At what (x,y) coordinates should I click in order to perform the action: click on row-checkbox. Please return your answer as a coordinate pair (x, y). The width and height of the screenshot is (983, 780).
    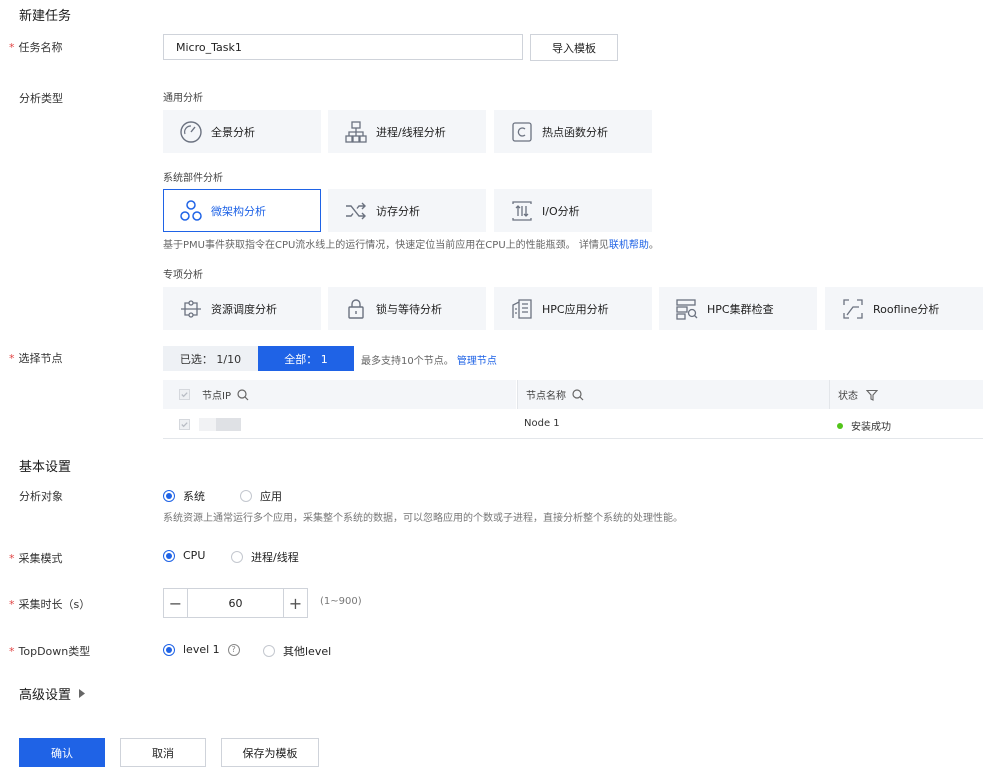
    Looking at the image, I should click on (184, 424).